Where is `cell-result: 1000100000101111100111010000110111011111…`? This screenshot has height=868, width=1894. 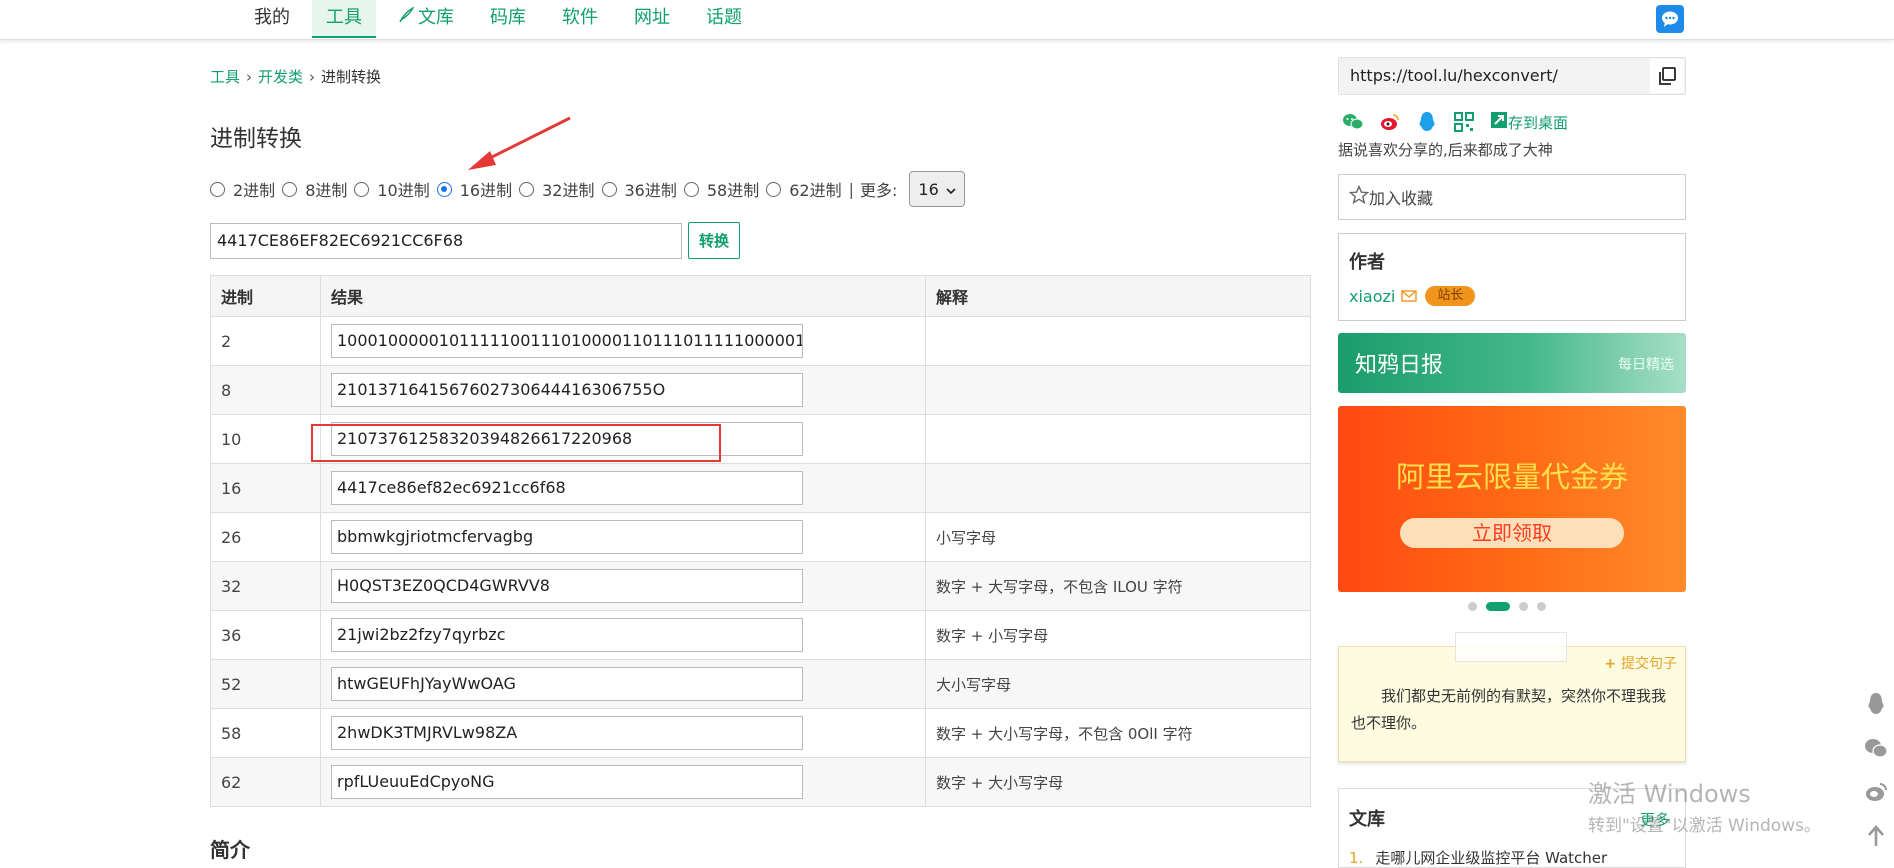 cell-result: 1000100000101111100111010000110111011111… is located at coordinates (623, 341).